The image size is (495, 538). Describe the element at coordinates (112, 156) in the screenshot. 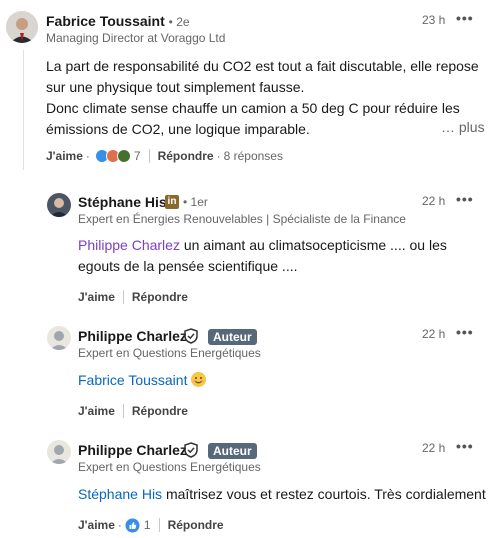

I see `reaction-icons` at that location.